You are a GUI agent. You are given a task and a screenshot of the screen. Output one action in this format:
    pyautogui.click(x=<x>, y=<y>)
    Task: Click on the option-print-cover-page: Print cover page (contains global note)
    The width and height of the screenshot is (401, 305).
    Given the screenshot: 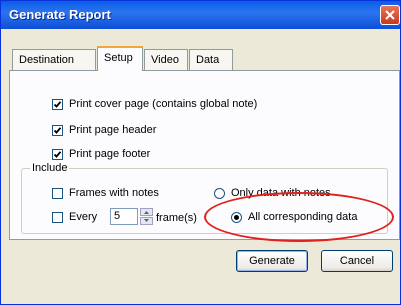 What is the action you would take?
    pyautogui.click(x=154, y=104)
    